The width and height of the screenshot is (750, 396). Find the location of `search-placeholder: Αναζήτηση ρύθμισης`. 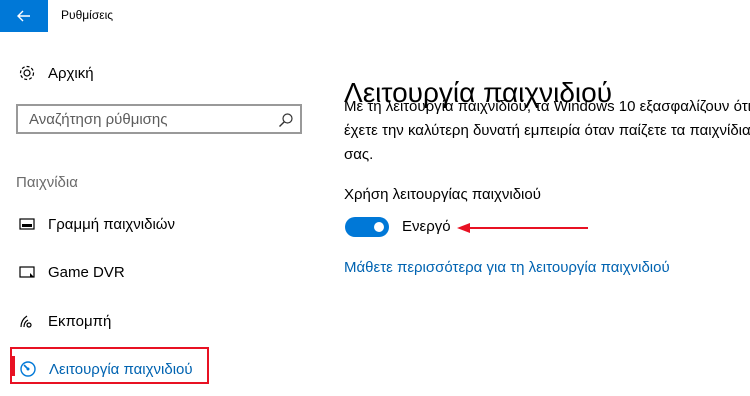

search-placeholder: Αναζήτηση ρύθμισης is located at coordinates (98, 119).